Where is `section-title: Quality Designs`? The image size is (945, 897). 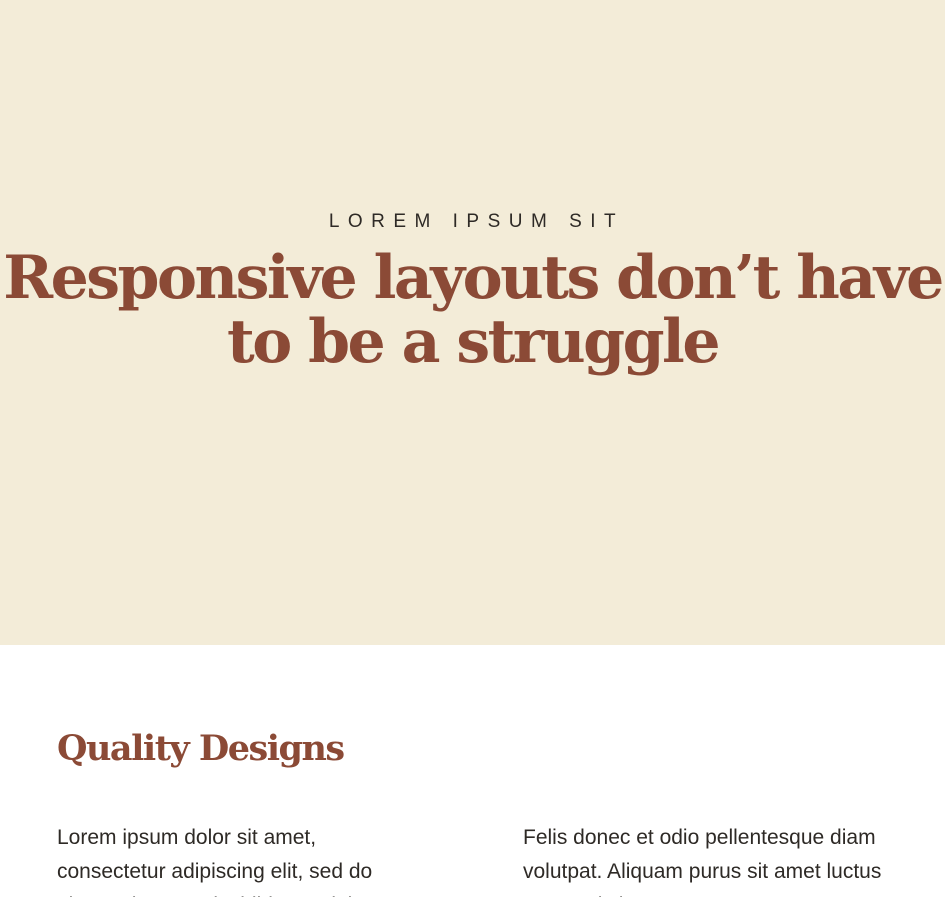
section-title: Quality Designs is located at coordinates (201, 748).